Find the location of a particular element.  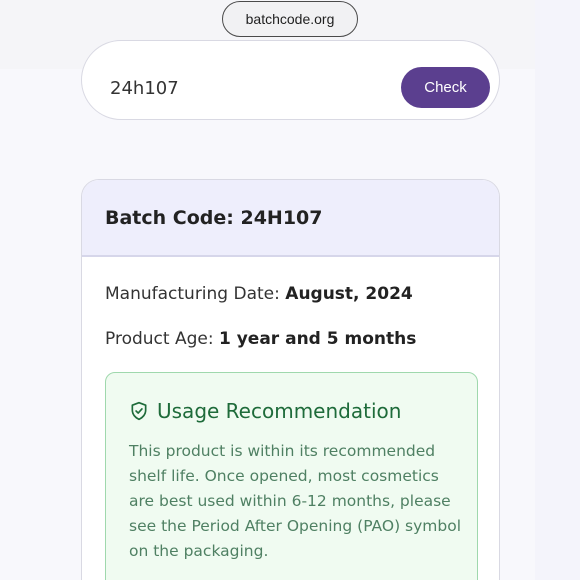

url-text: batchcode.org is located at coordinates (290, 19).